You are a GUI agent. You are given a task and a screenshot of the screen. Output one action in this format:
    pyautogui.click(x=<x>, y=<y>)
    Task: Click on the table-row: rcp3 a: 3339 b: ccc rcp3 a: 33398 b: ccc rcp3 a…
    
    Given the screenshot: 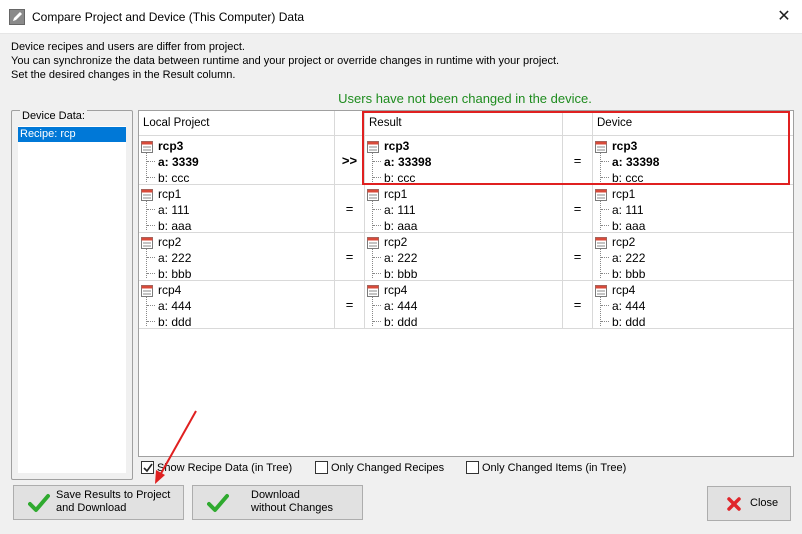 What is the action you would take?
    pyautogui.click(x=466, y=161)
    